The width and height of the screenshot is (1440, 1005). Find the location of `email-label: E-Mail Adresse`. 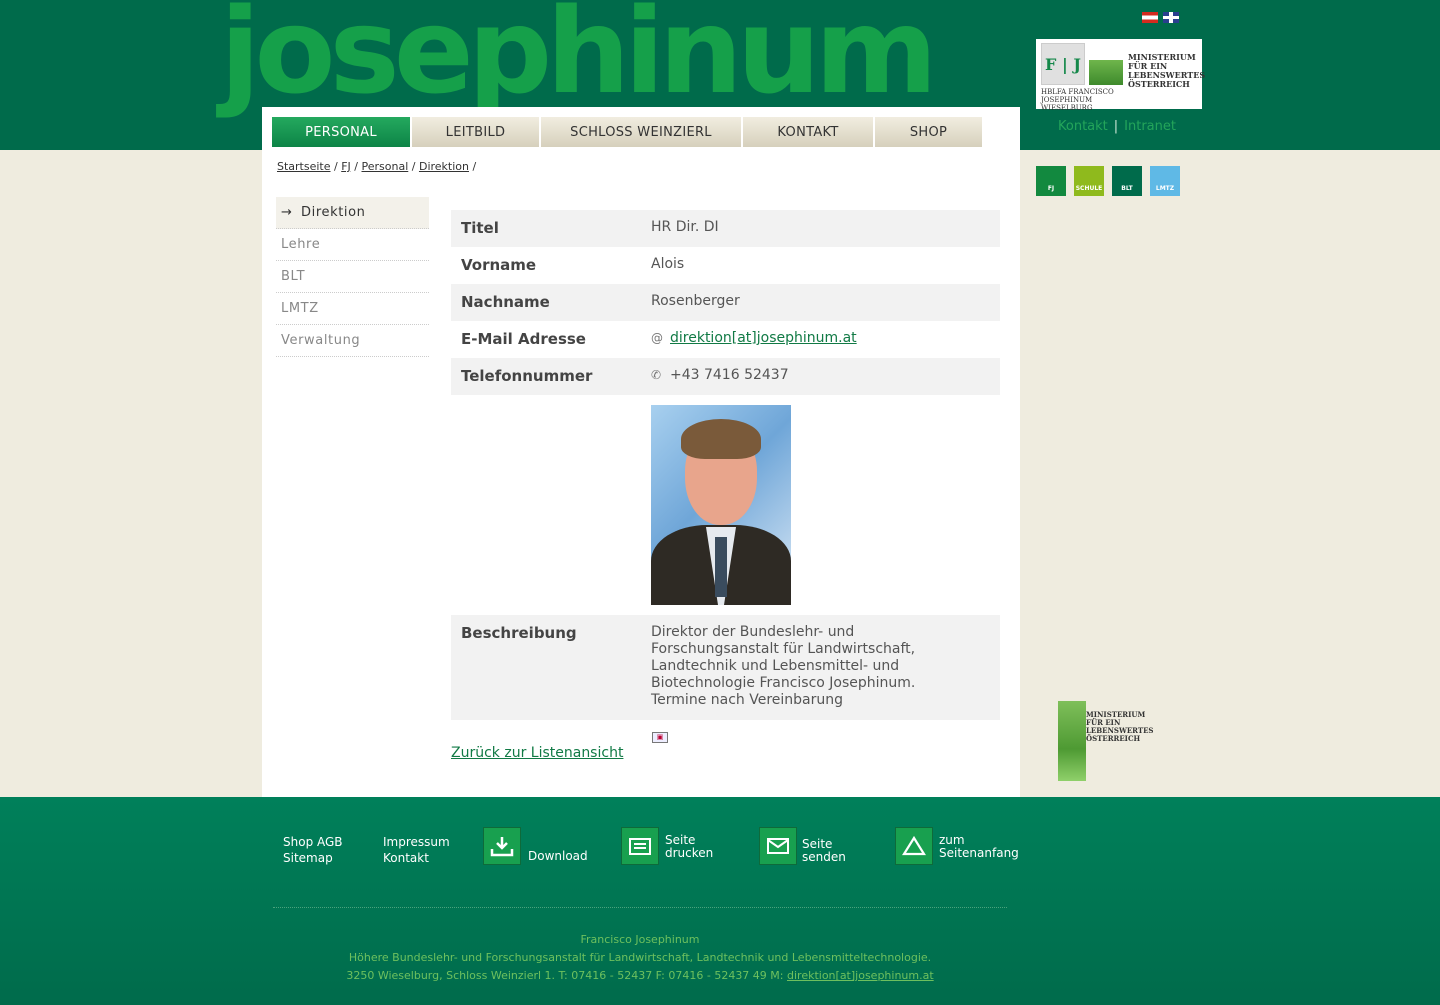

email-label: E-Mail Adresse is located at coordinates (523, 339).